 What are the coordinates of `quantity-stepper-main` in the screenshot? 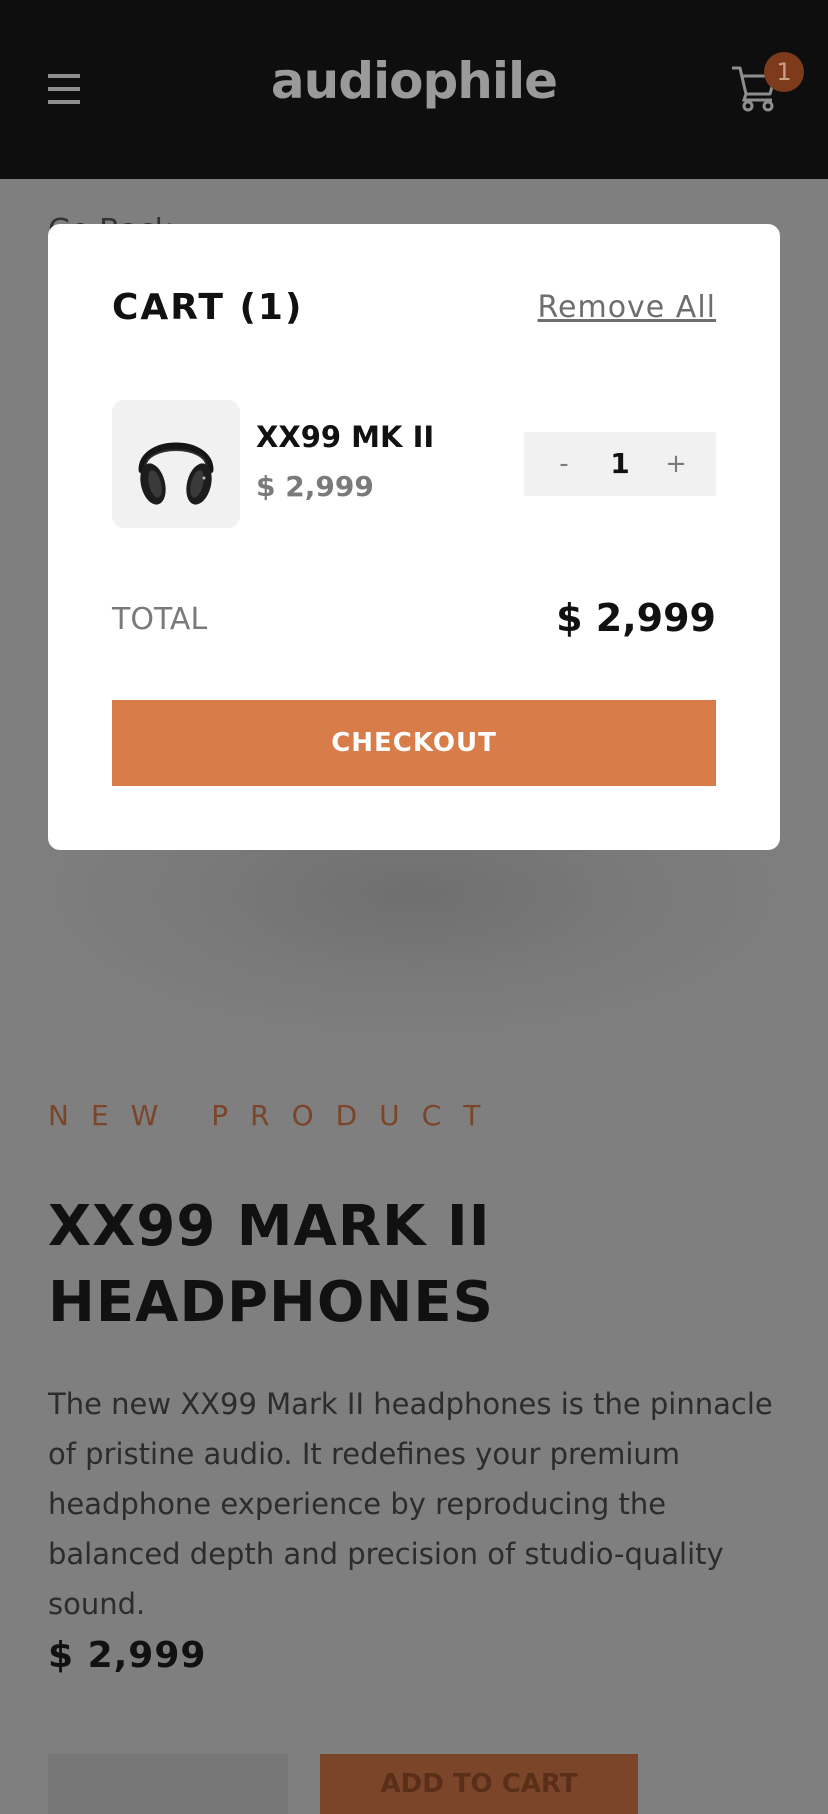 It's located at (168, 1784).